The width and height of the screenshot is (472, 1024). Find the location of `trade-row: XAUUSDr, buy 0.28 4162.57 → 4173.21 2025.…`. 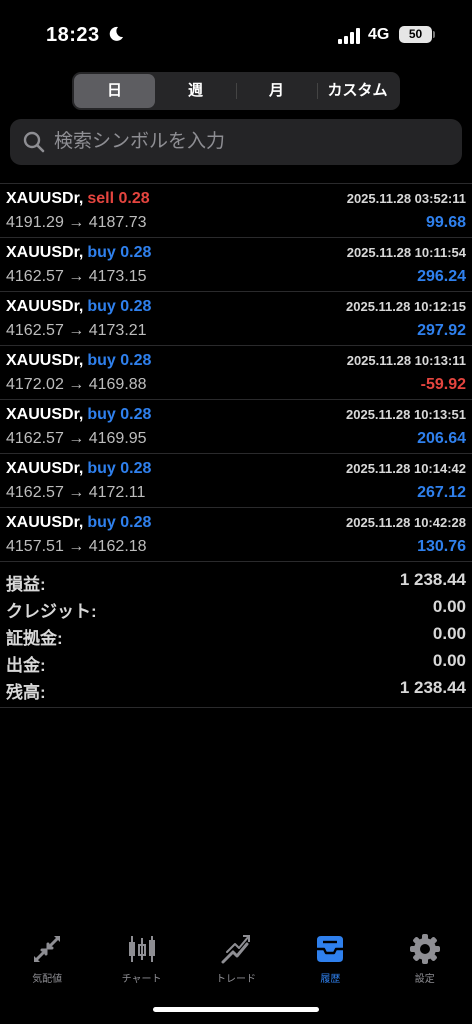

trade-row: XAUUSDr, buy 0.28 4162.57 → 4173.21 2025.… is located at coordinates (236, 319).